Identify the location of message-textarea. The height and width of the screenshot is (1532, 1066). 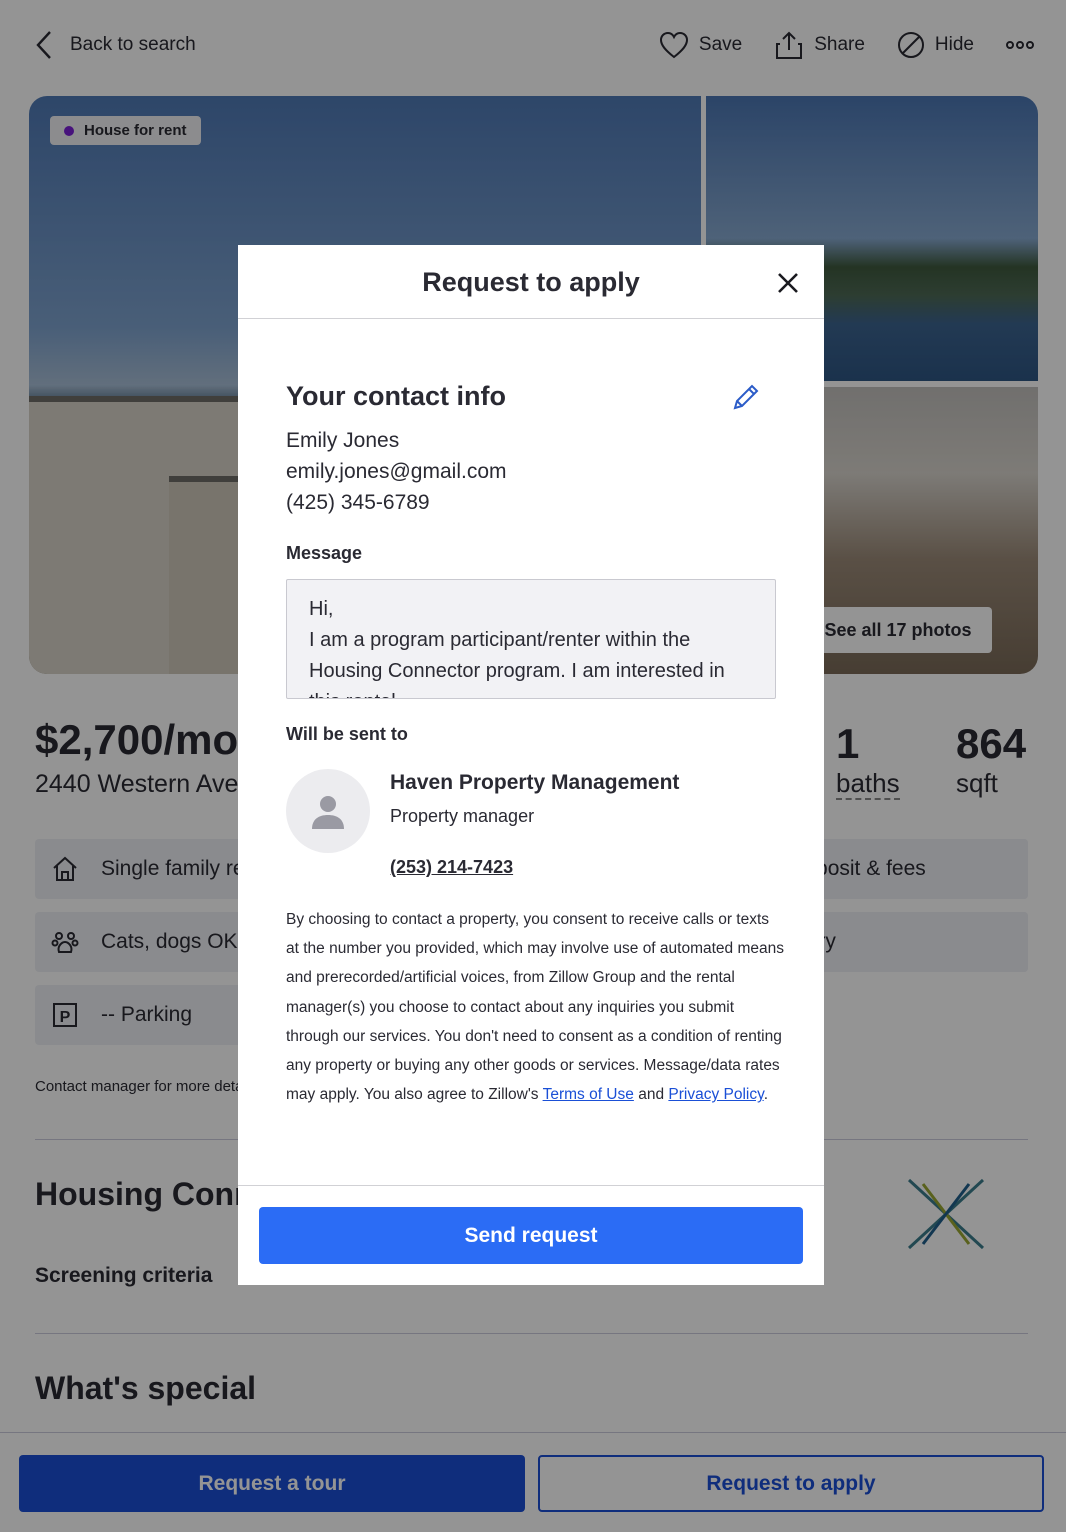
(531, 639).